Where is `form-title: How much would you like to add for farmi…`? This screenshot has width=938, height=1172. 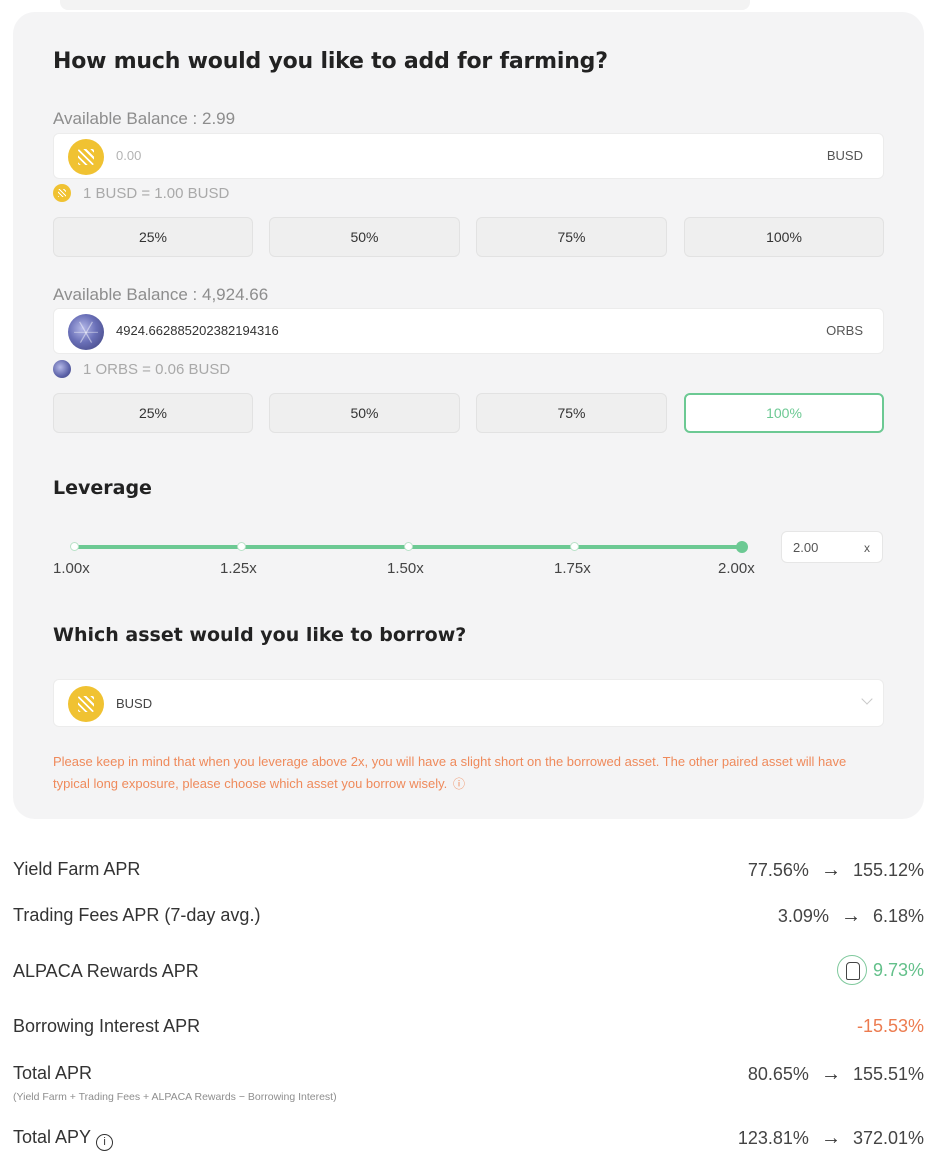
form-title: How much would you like to add for farmi… is located at coordinates (330, 61).